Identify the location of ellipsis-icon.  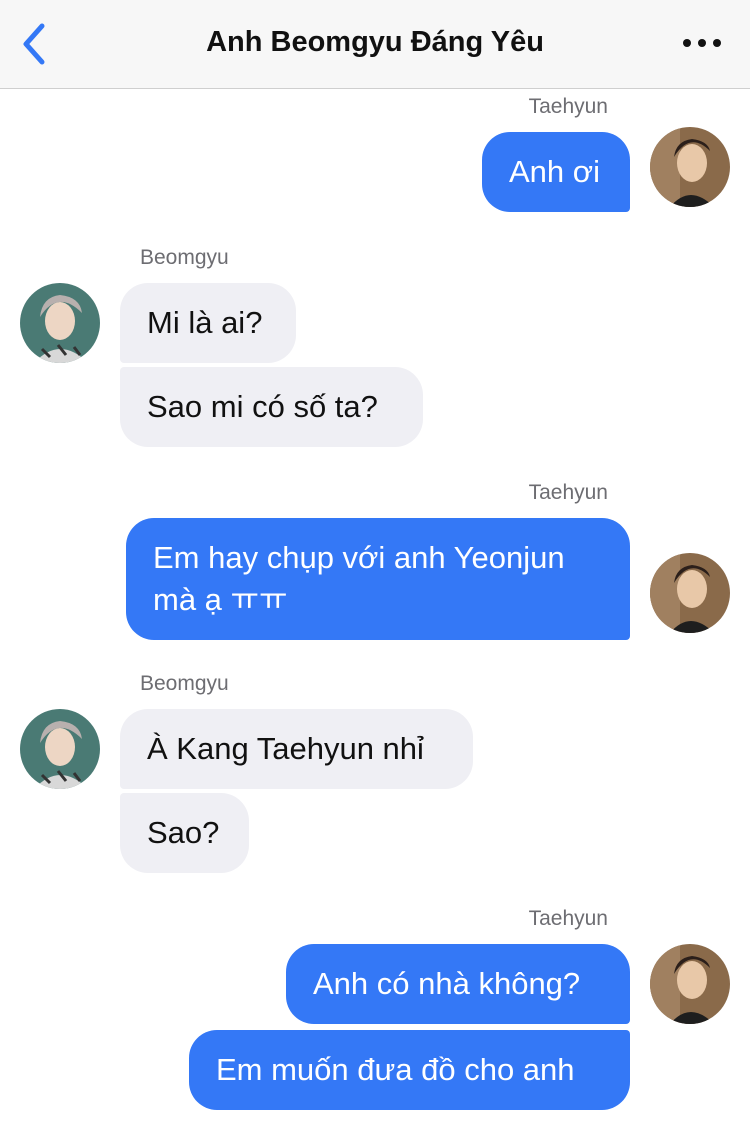
(702, 43).